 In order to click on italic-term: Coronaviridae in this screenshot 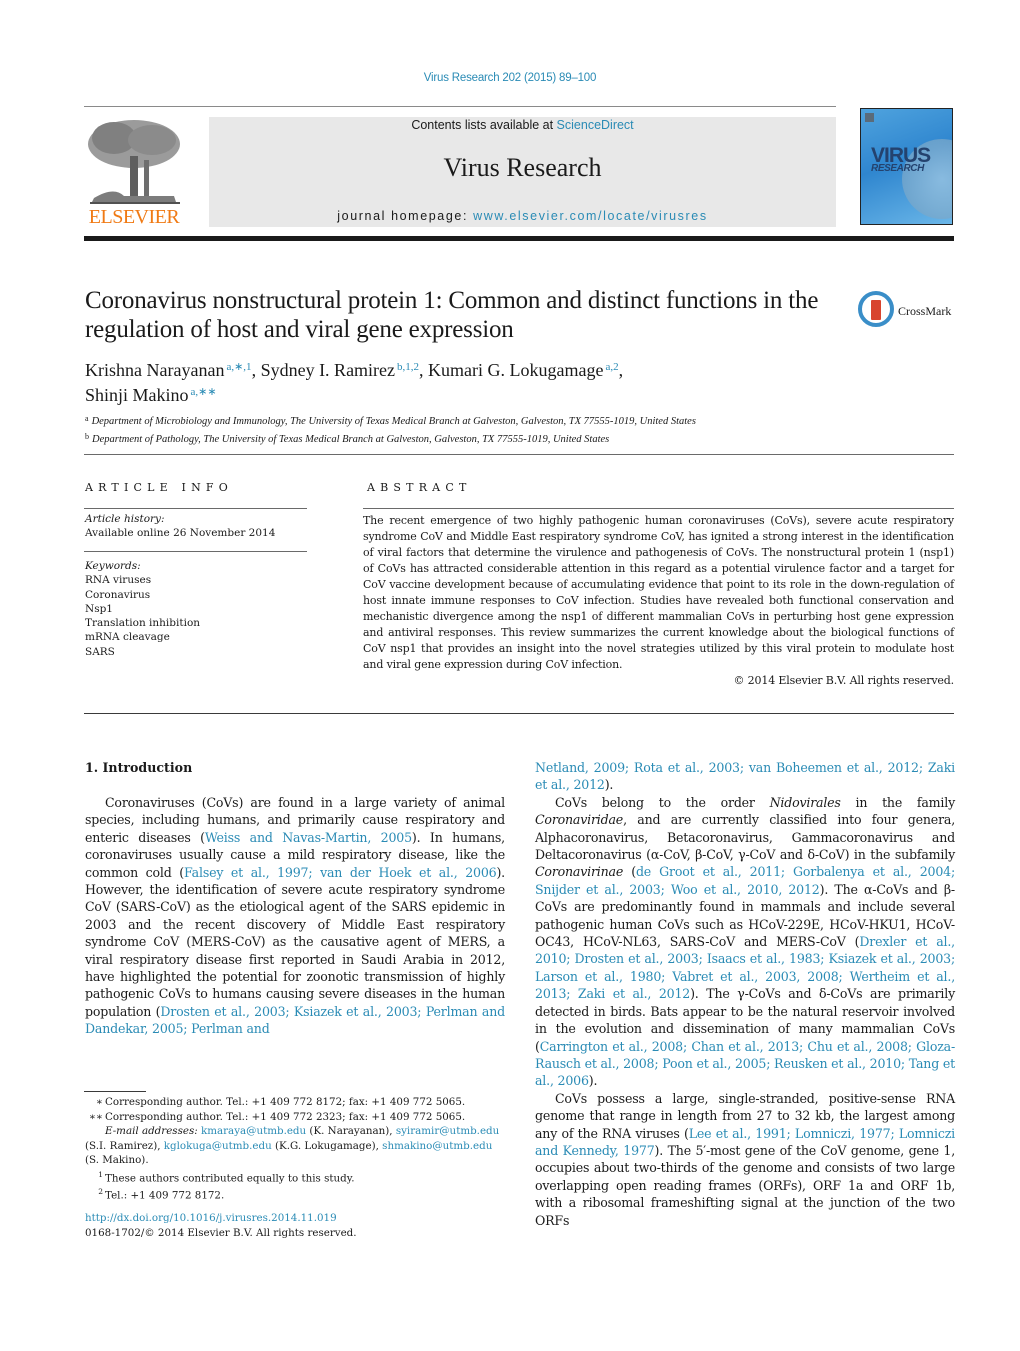, I will do `click(579, 820)`.